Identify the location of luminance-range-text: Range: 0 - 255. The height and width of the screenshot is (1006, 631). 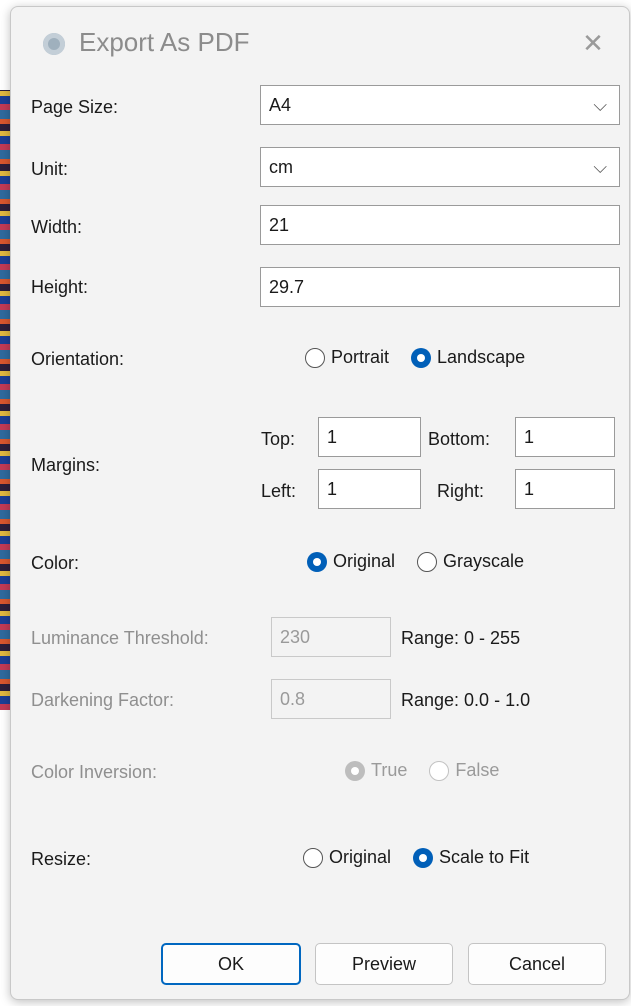
(461, 638).